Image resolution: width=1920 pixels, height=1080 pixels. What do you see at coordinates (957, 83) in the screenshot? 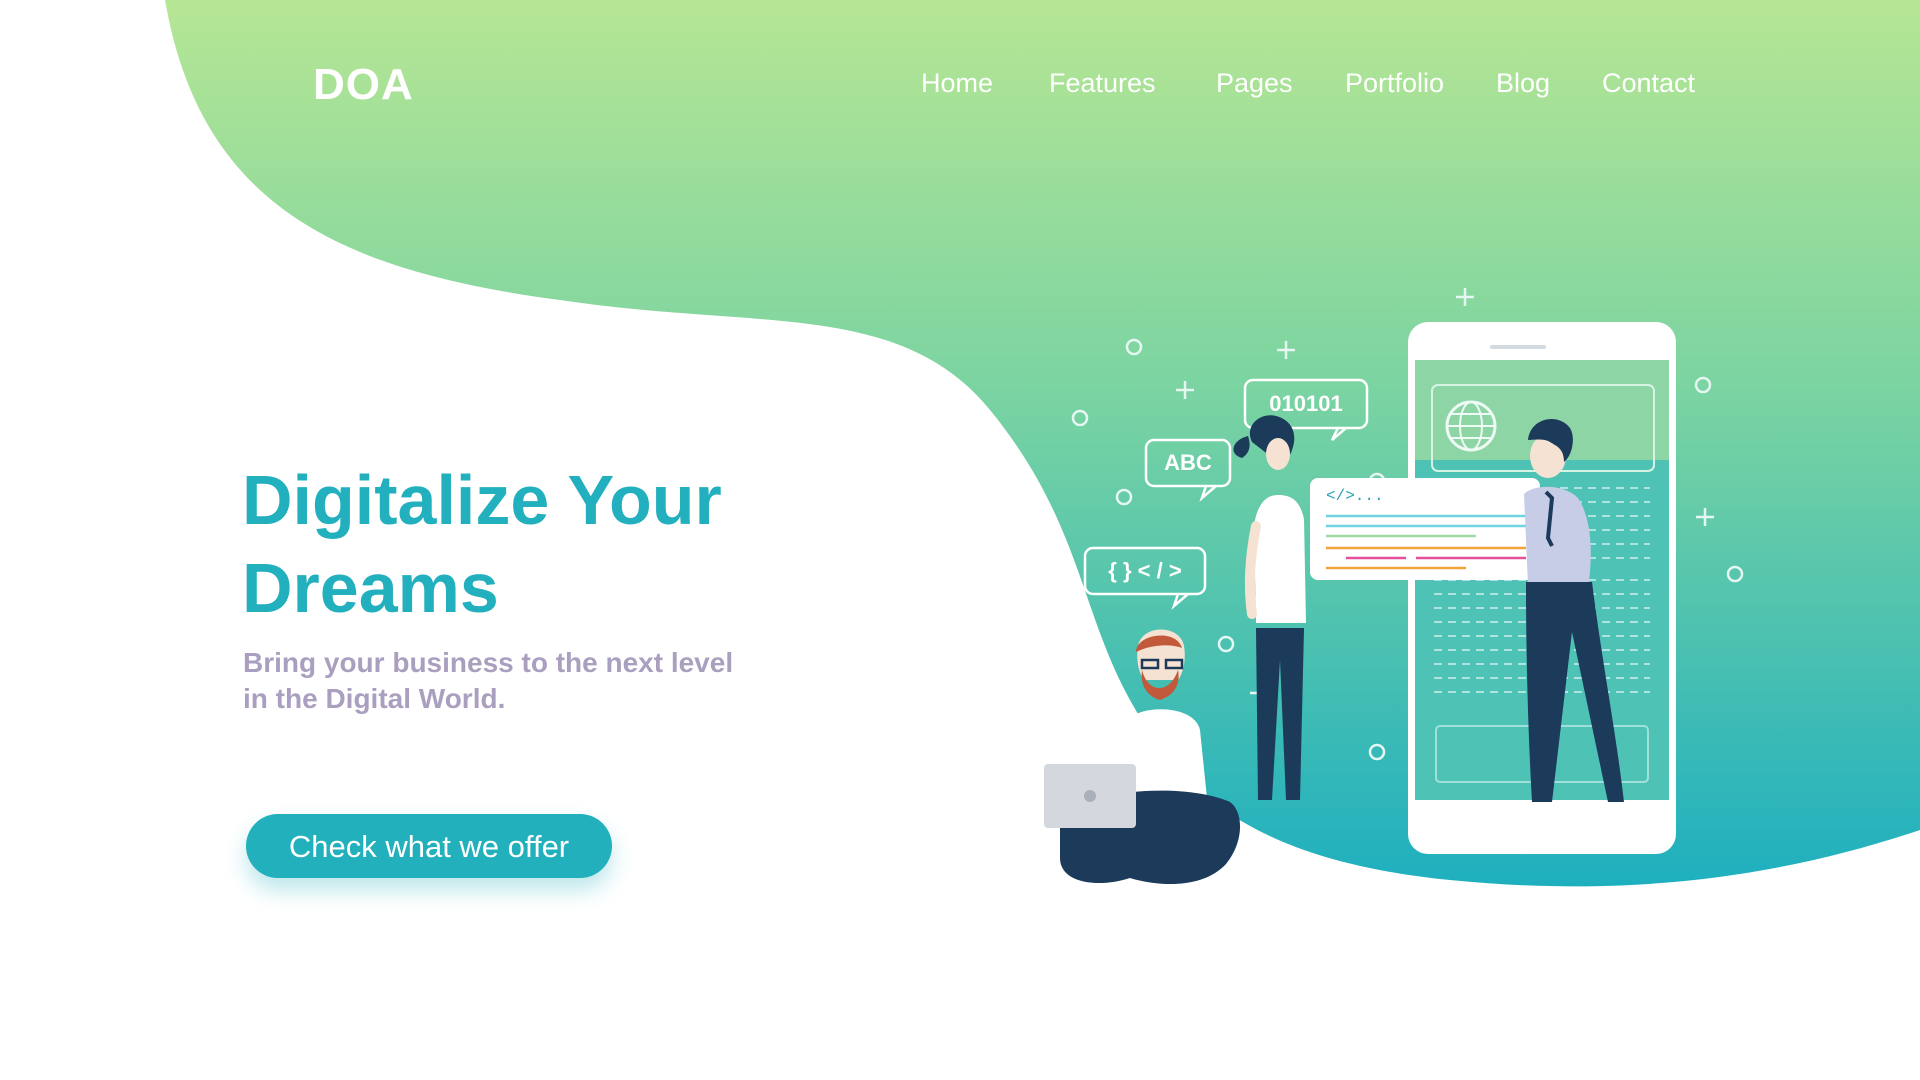
I see `nav-home: Home` at bounding box center [957, 83].